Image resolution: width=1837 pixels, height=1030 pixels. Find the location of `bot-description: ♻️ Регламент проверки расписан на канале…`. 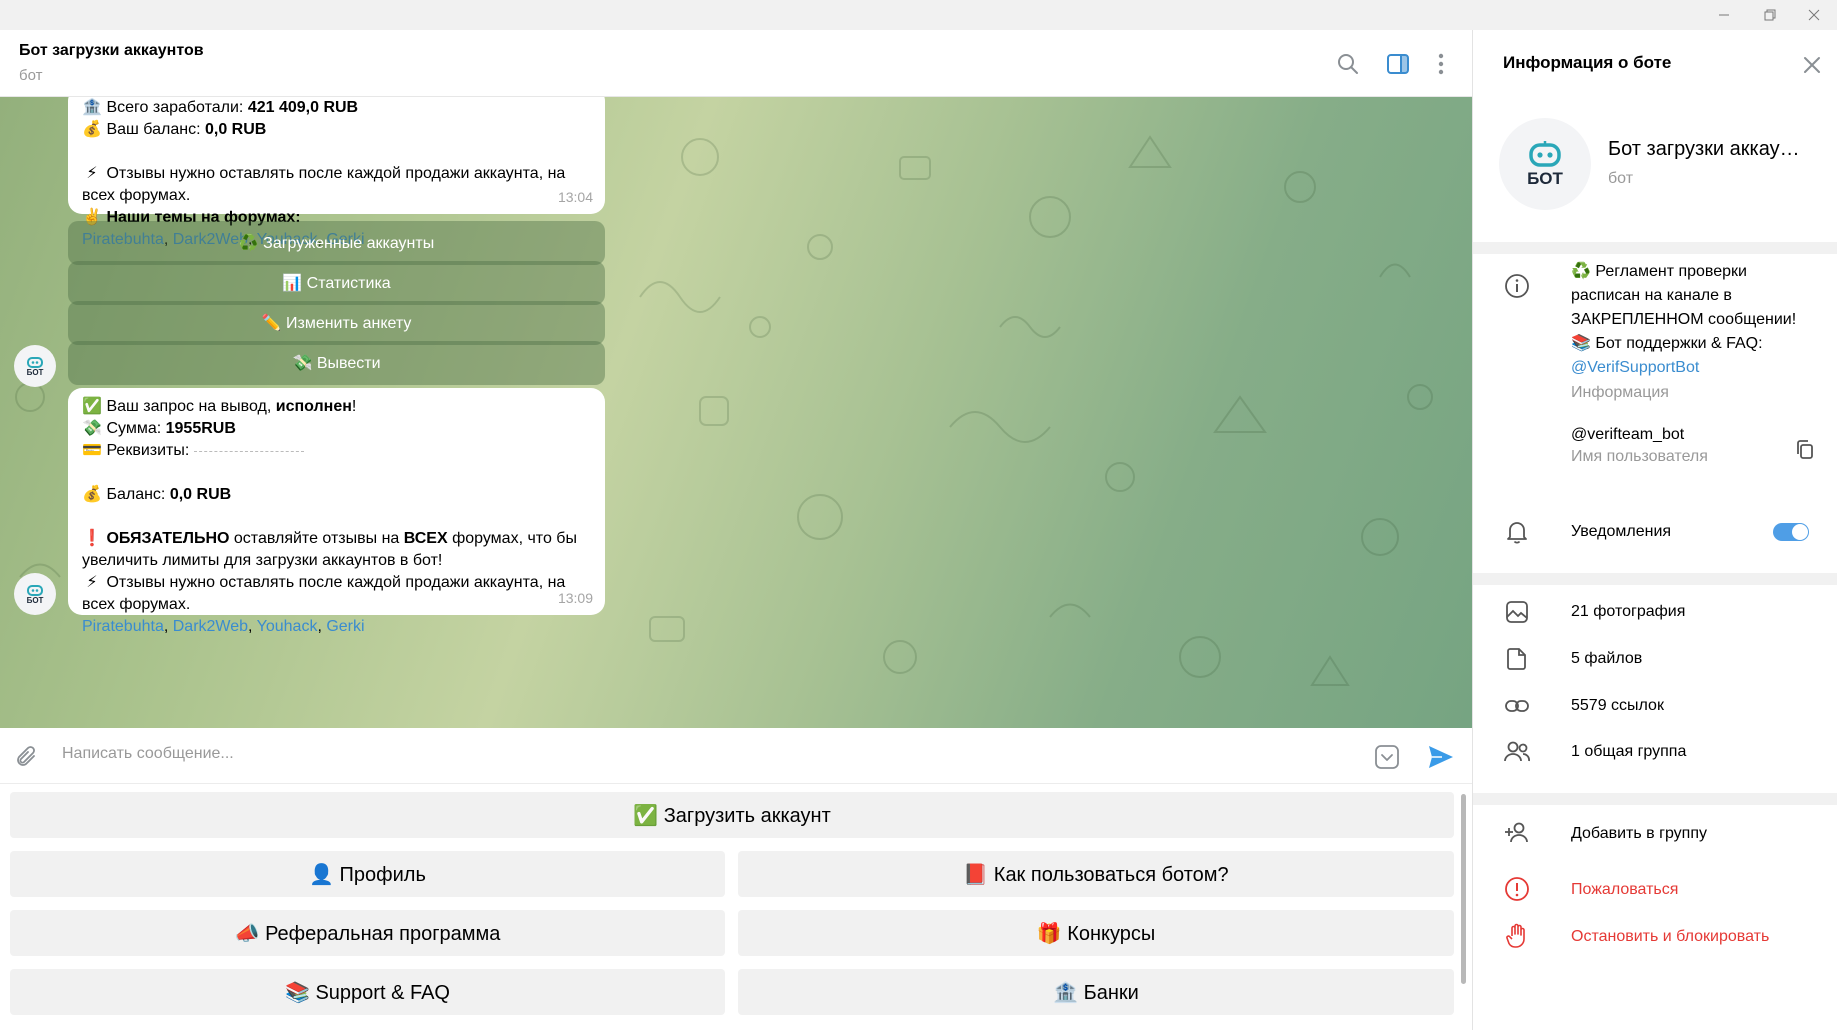

bot-description: ♻️ Регламент проверки расписан на канале… is located at coordinates (1683, 320).